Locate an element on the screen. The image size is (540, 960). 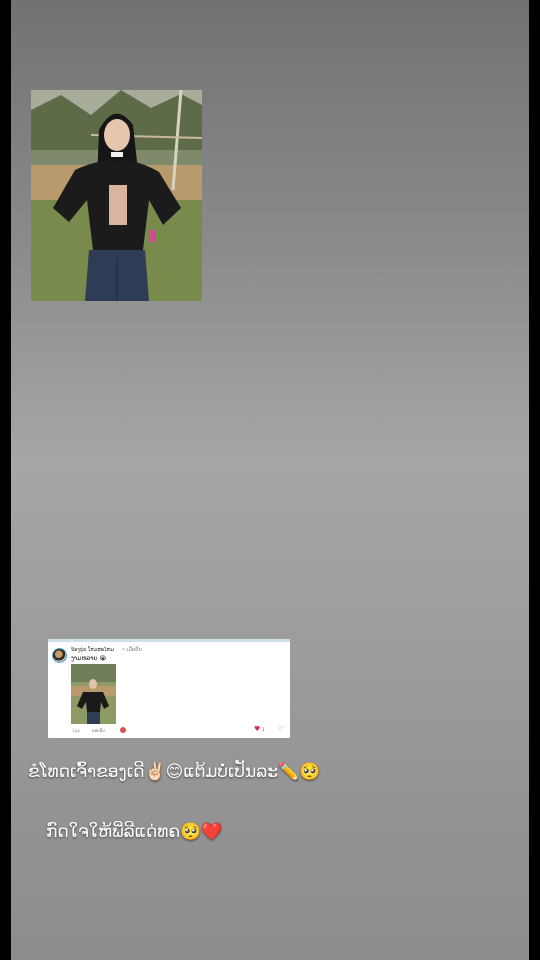
card-top-divider is located at coordinates (169, 640).